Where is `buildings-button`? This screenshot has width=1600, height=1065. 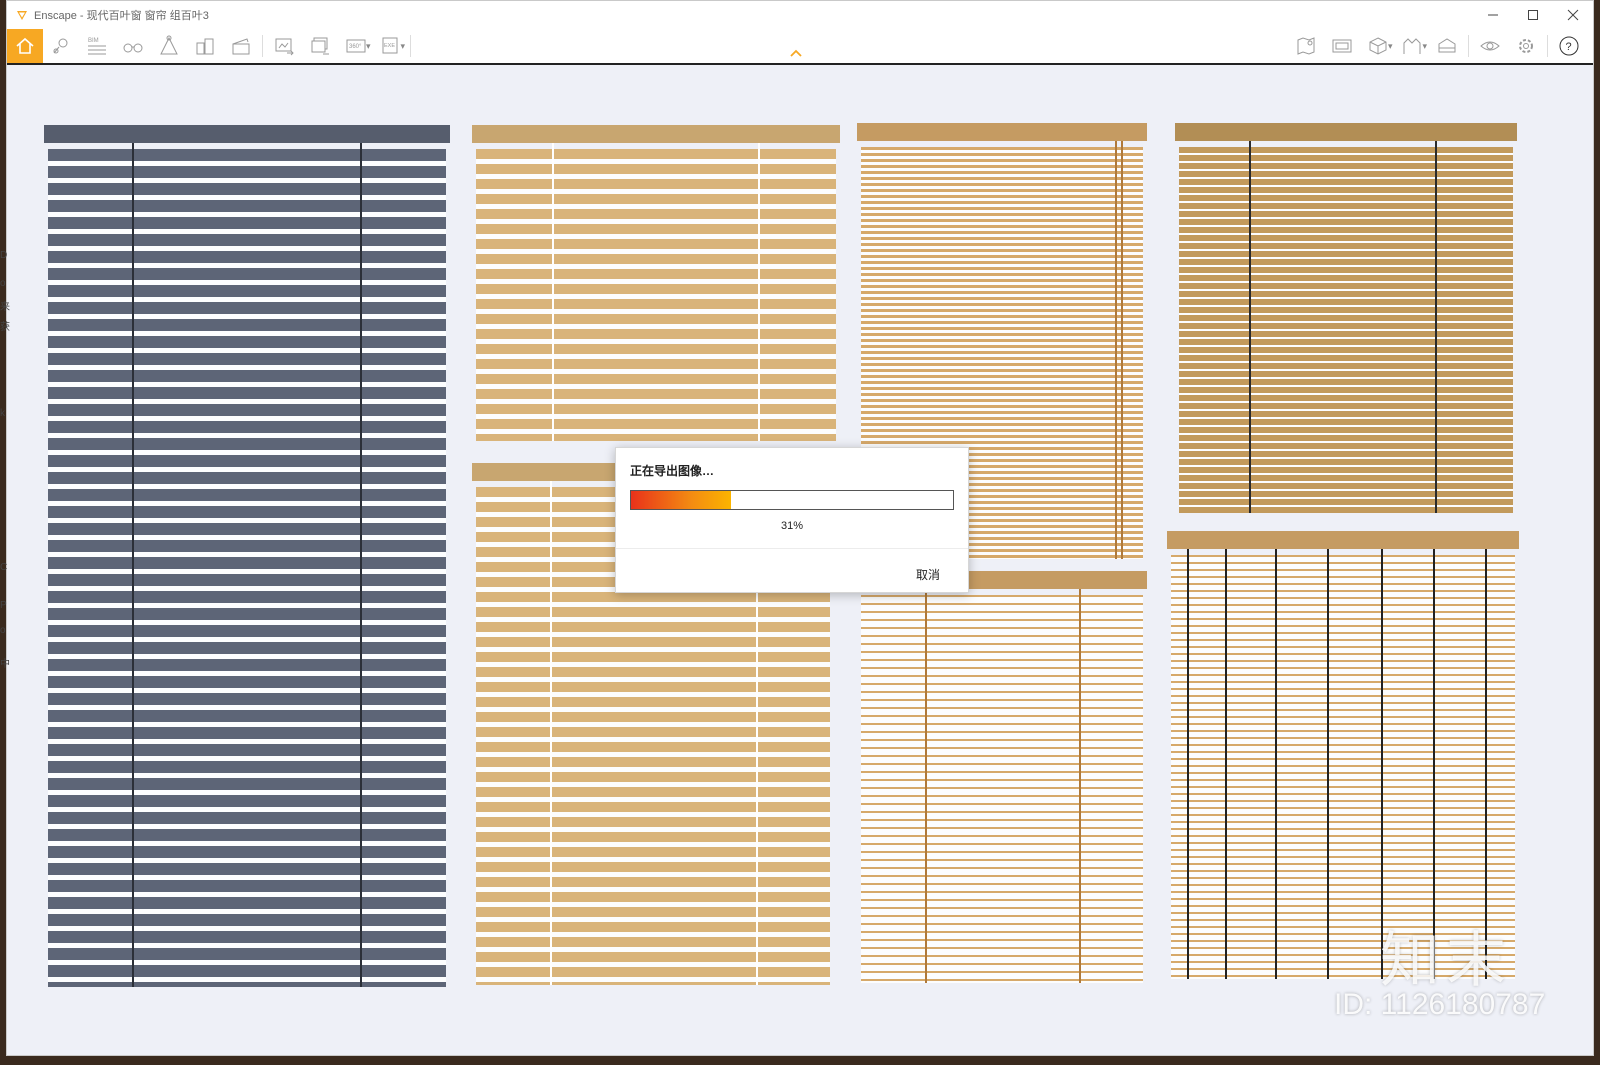
buildings-button is located at coordinates (205, 46).